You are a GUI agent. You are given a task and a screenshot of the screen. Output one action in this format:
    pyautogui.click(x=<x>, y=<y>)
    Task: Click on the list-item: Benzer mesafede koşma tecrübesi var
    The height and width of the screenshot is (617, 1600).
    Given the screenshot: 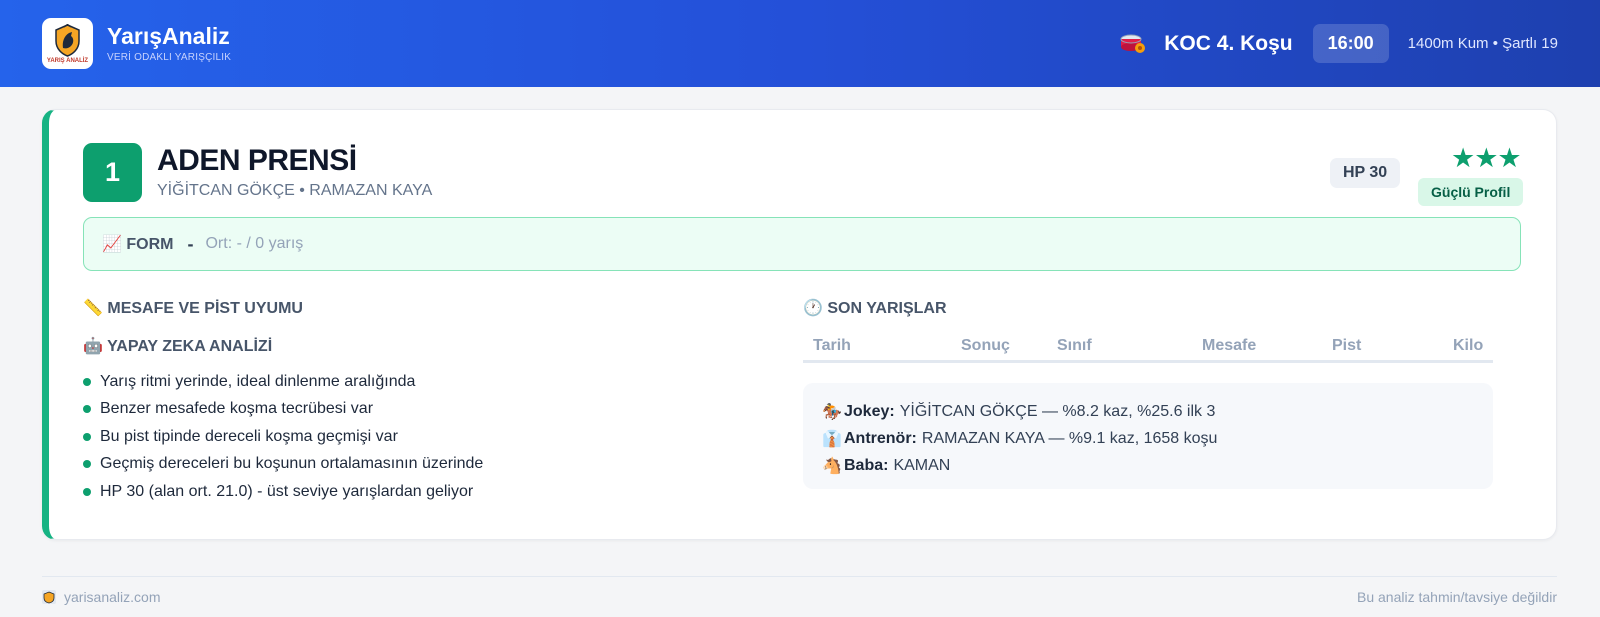 What is the action you would take?
    pyautogui.click(x=283, y=410)
    